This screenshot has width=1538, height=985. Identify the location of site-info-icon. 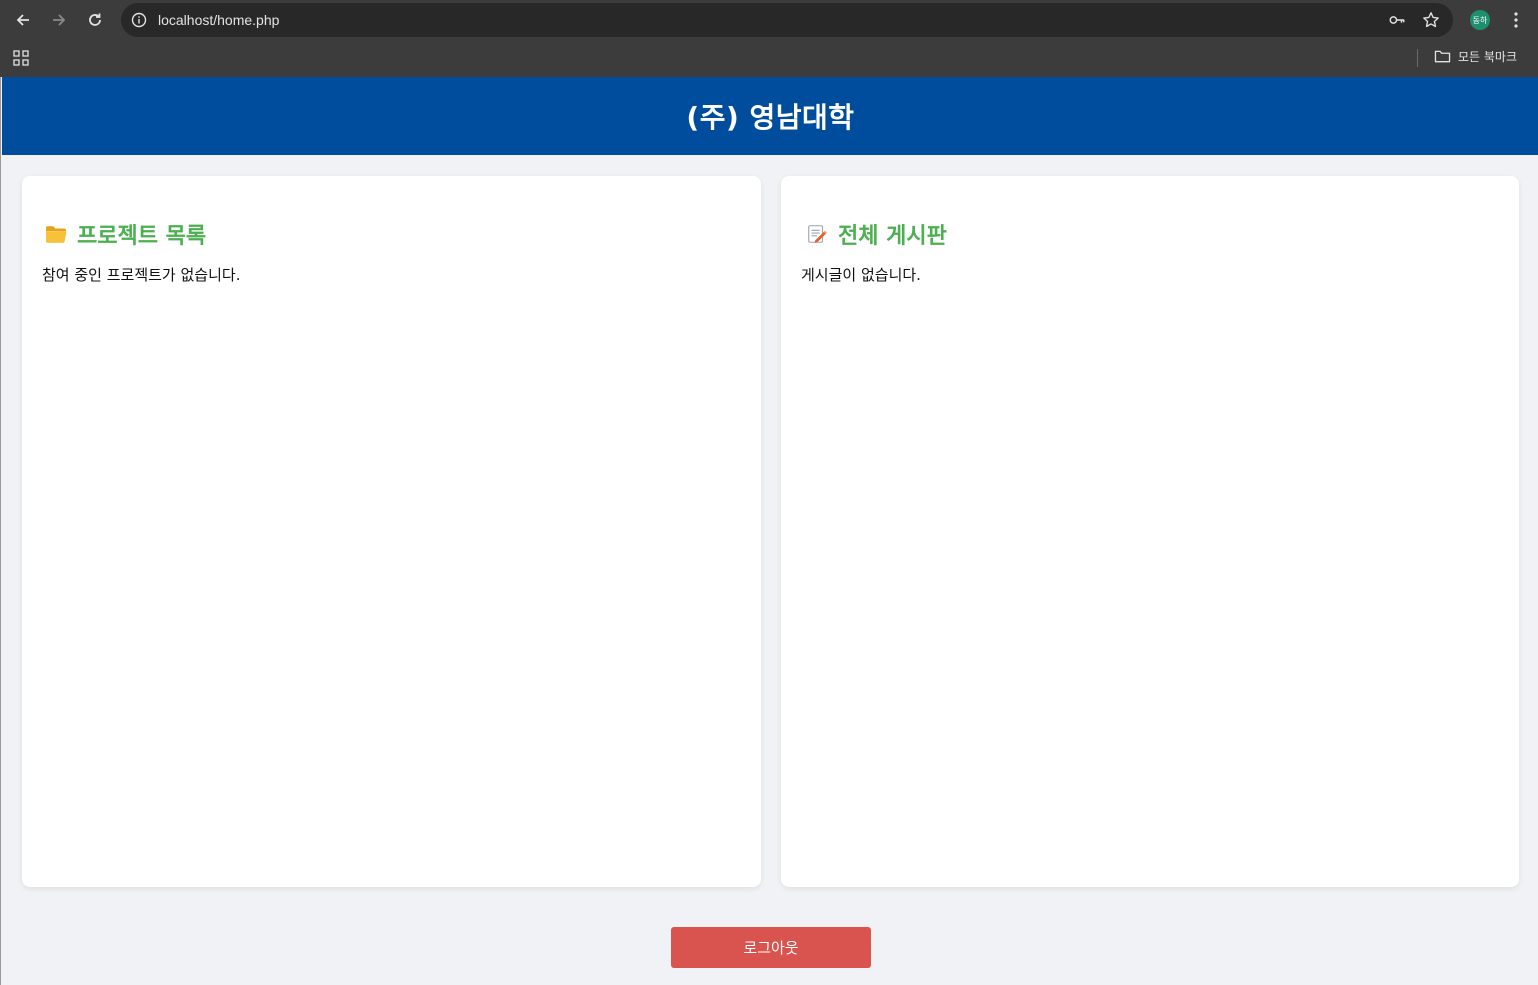
(139, 20).